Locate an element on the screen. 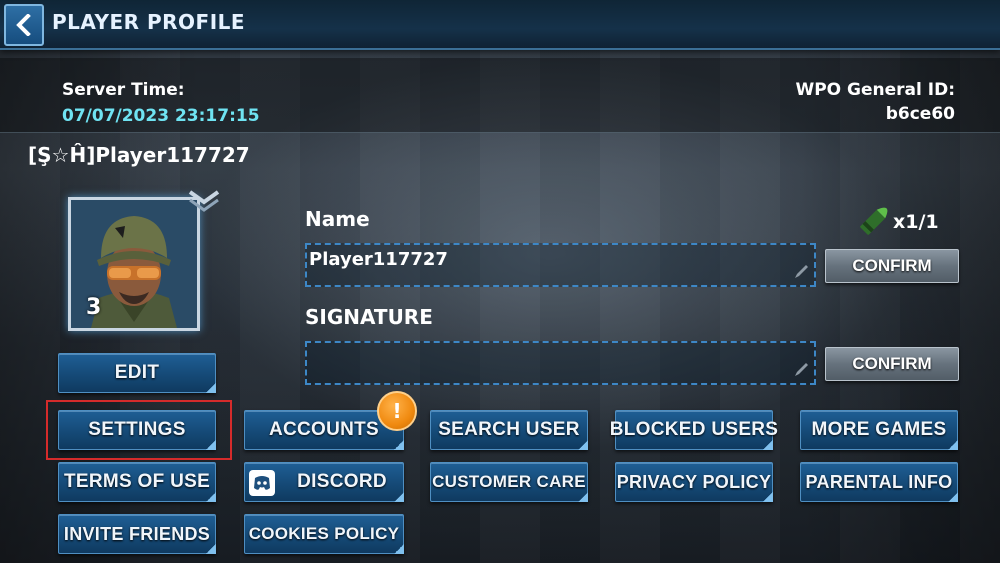  search-user-label: SEARCH USER is located at coordinates (509, 429).